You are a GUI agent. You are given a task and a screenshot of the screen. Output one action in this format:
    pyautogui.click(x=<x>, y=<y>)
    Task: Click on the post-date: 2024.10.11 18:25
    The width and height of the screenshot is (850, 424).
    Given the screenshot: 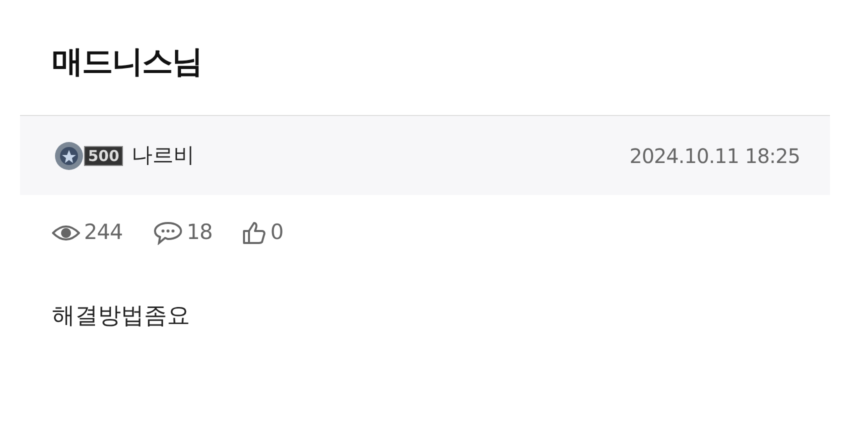 What is the action you would take?
    pyautogui.click(x=714, y=156)
    